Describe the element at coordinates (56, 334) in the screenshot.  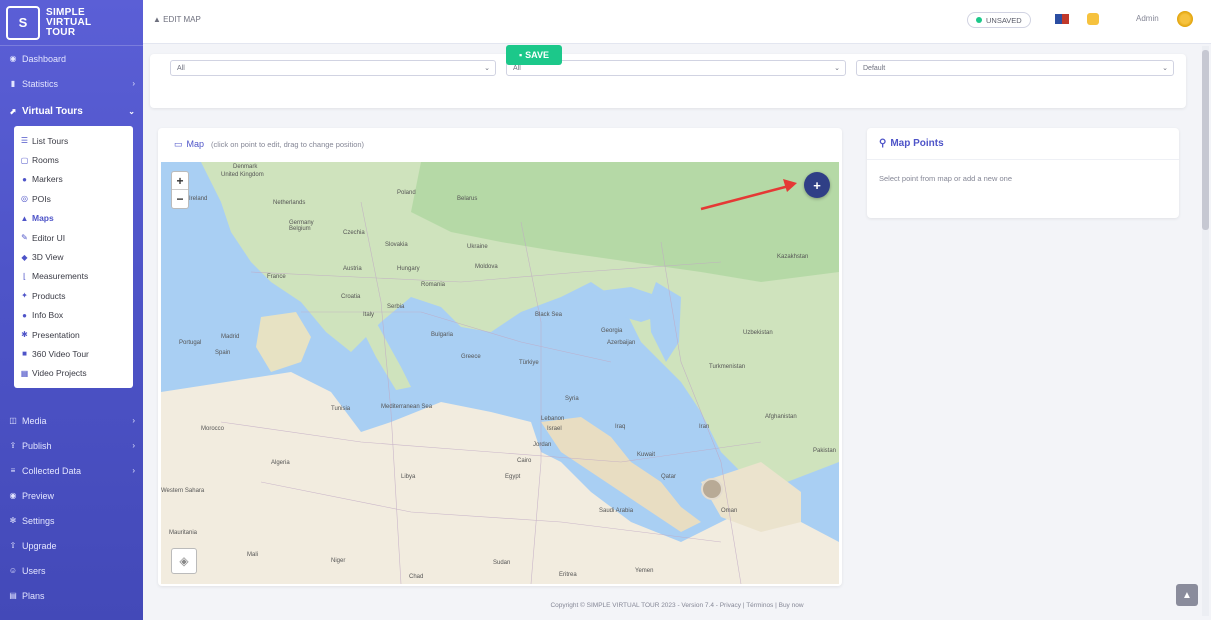
I see `sub-item-label: Presentation` at that location.